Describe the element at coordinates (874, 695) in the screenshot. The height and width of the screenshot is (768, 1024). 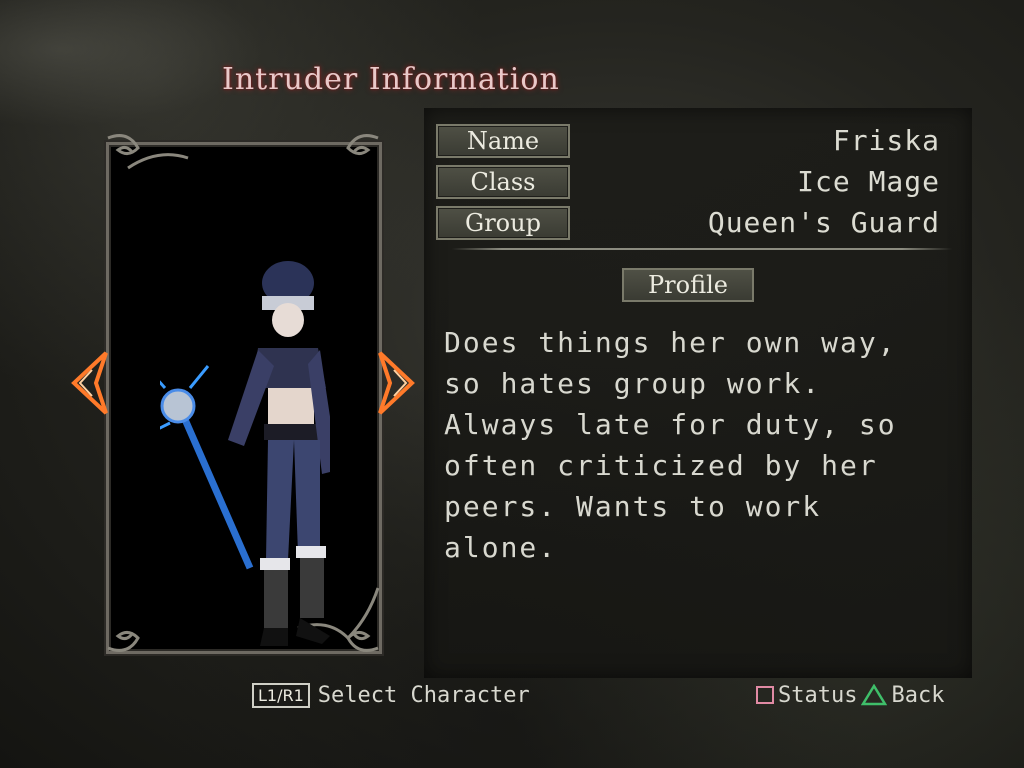
I see `triangle-icon` at that location.